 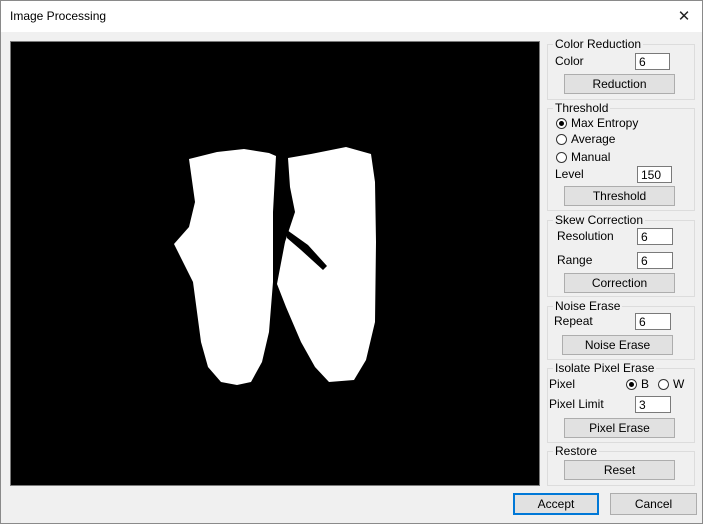 What do you see at coordinates (591, 157) in the screenshot?
I see `option-label: Manual` at bounding box center [591, 157].